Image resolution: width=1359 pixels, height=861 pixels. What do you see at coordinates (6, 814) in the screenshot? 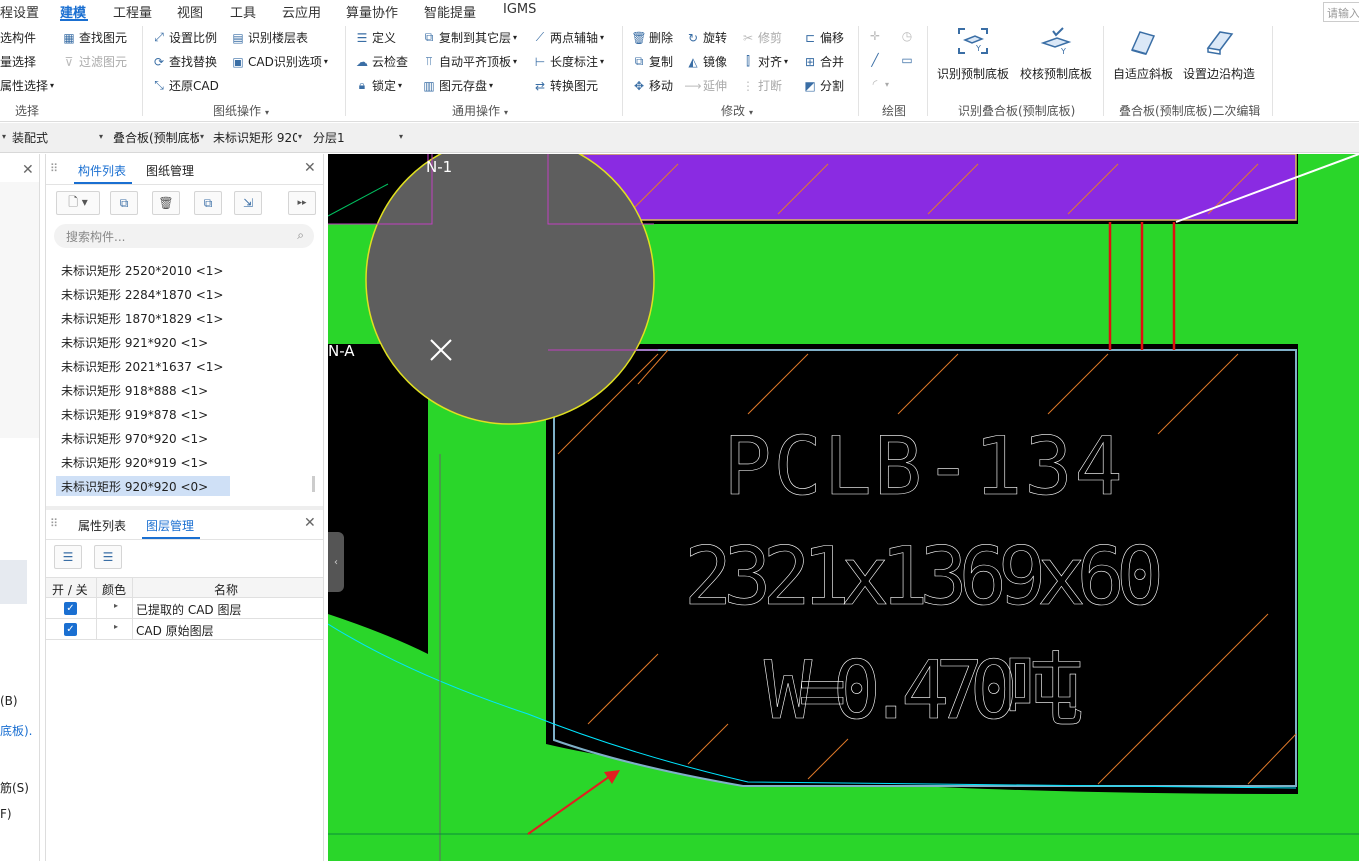
I see `nav-item: F)` at bounding box center [6, 814].